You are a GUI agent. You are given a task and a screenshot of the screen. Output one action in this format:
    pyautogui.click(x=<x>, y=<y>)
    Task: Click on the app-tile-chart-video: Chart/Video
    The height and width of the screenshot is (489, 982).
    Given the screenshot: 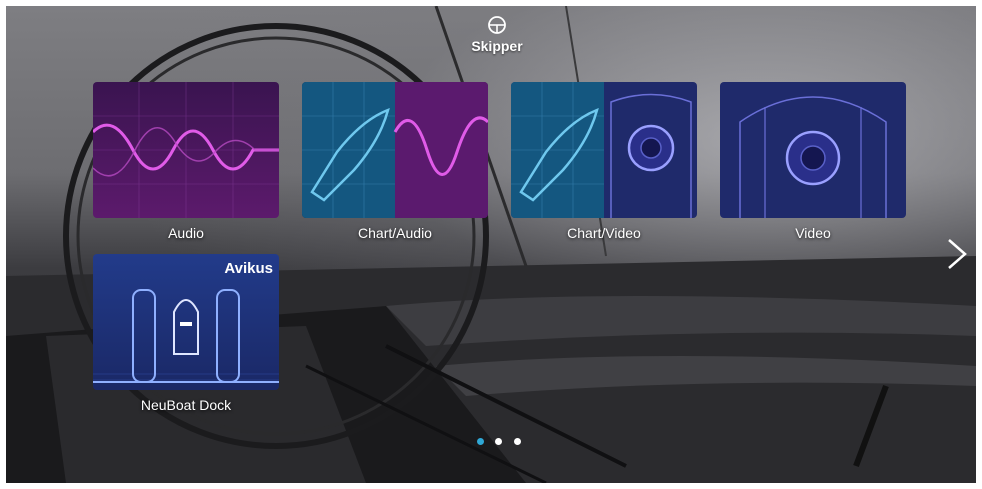 What is the action you would take?
    pyautogui.click(x=604, y=163)
    